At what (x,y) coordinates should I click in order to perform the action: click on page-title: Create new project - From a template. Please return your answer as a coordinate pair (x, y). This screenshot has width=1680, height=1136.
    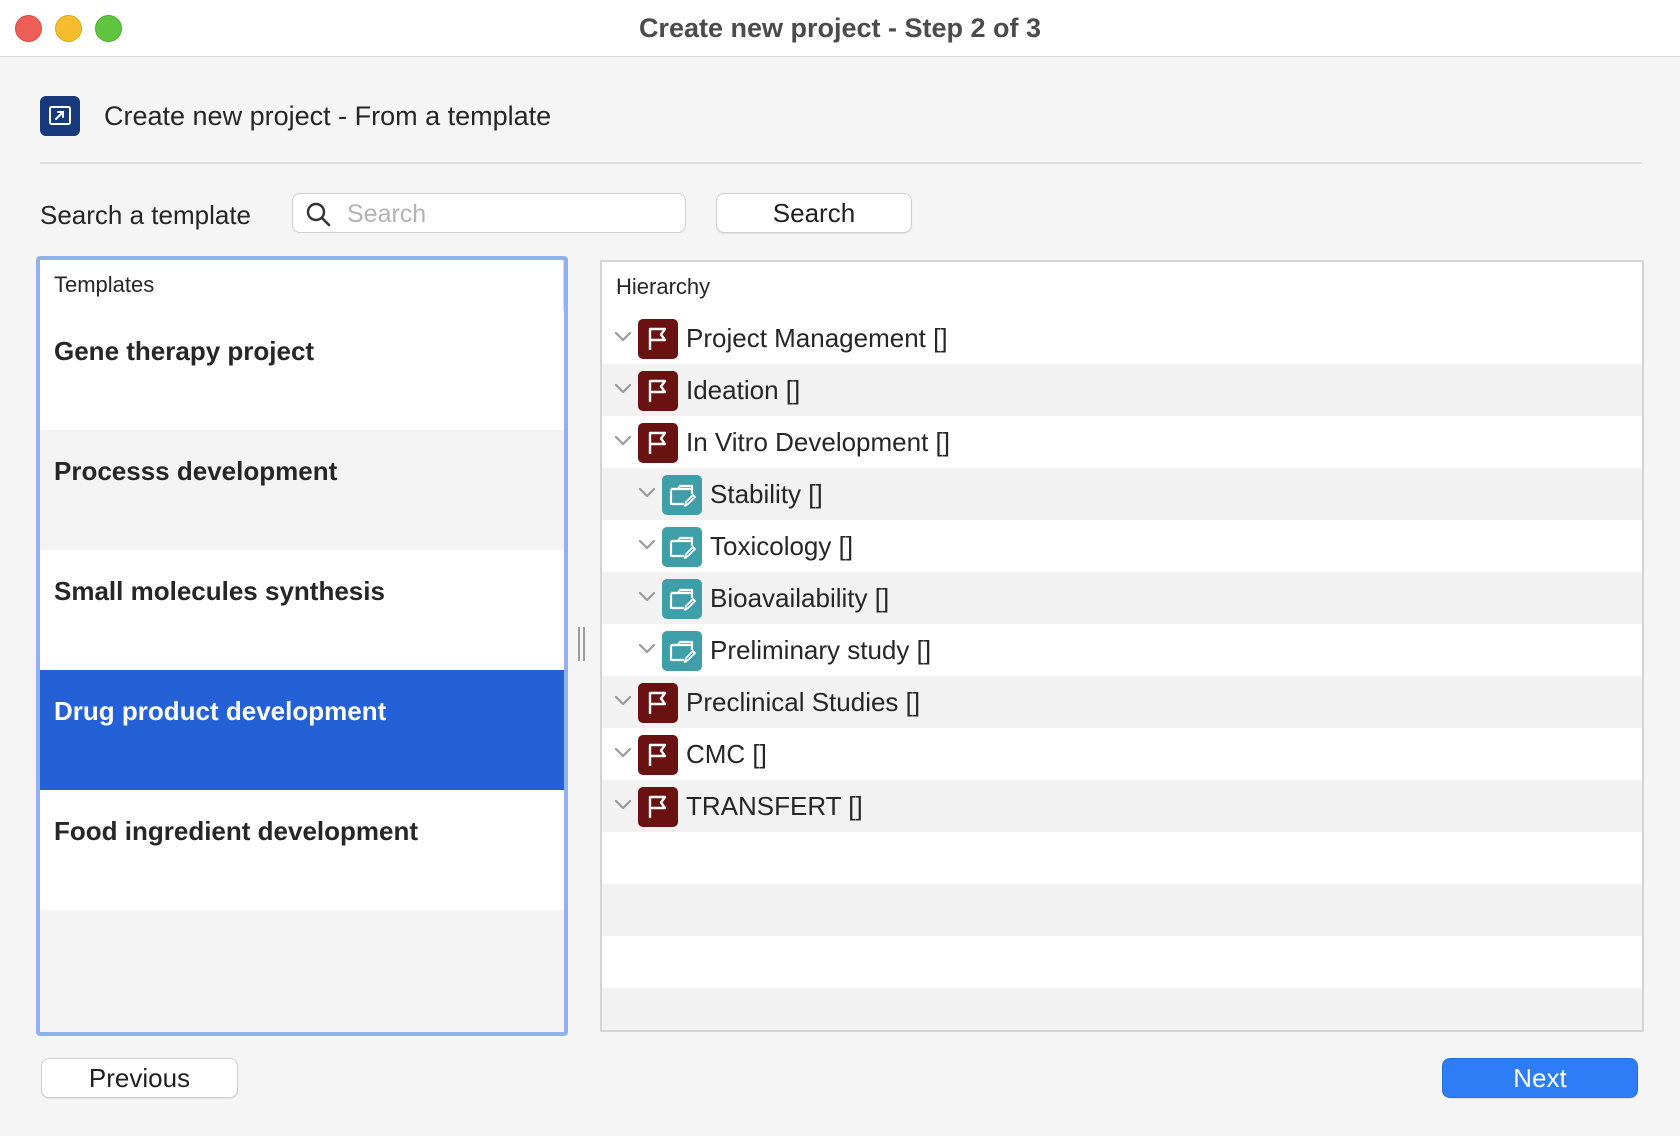
    Looking at the image, I should click on (328, 116).